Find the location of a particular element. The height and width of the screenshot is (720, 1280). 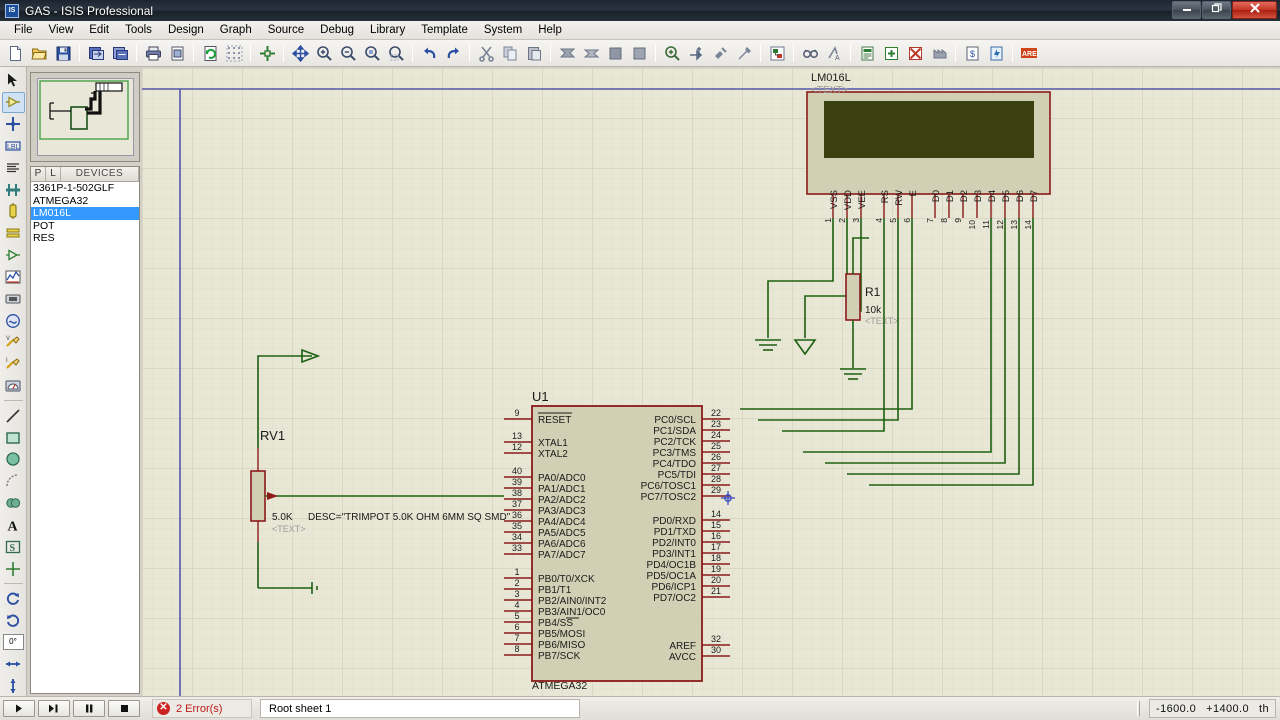

restore-button is located at coordinates (1216, 10).